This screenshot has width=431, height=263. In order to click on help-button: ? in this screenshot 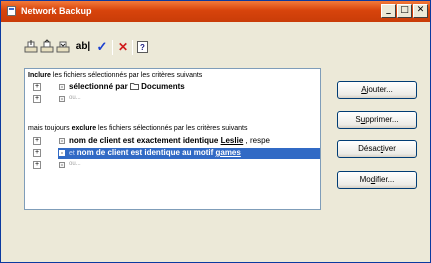, I will do `click(143, 47)`.